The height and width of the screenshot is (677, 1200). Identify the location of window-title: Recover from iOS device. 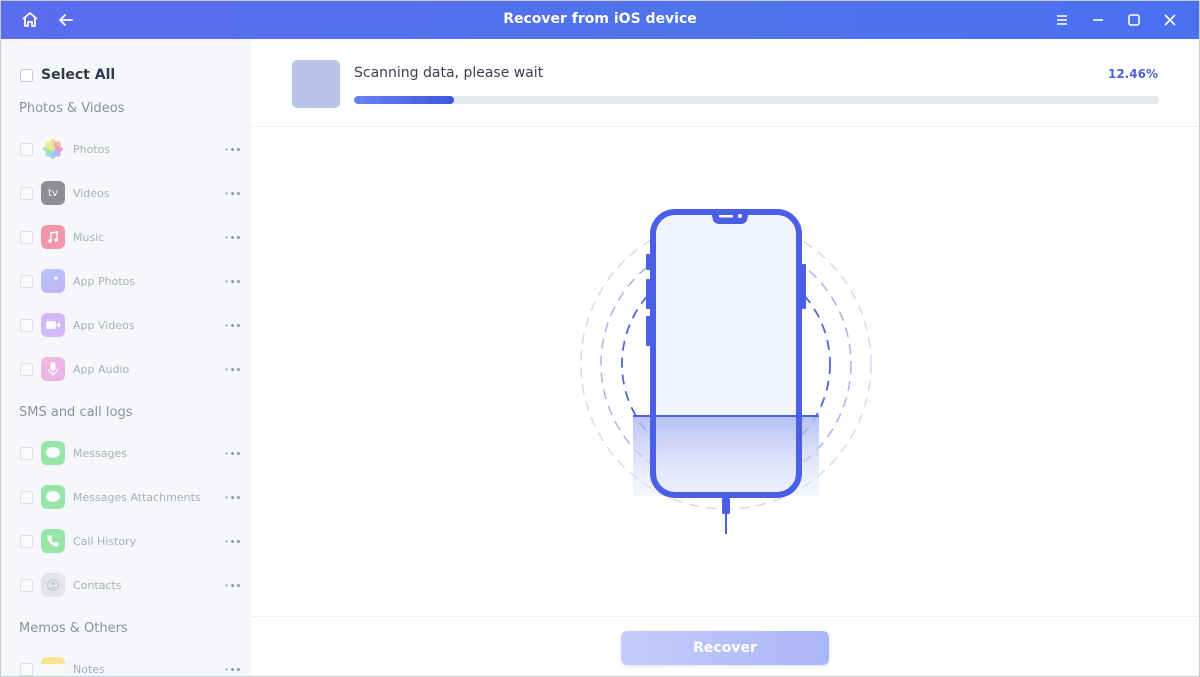
(600, 19).